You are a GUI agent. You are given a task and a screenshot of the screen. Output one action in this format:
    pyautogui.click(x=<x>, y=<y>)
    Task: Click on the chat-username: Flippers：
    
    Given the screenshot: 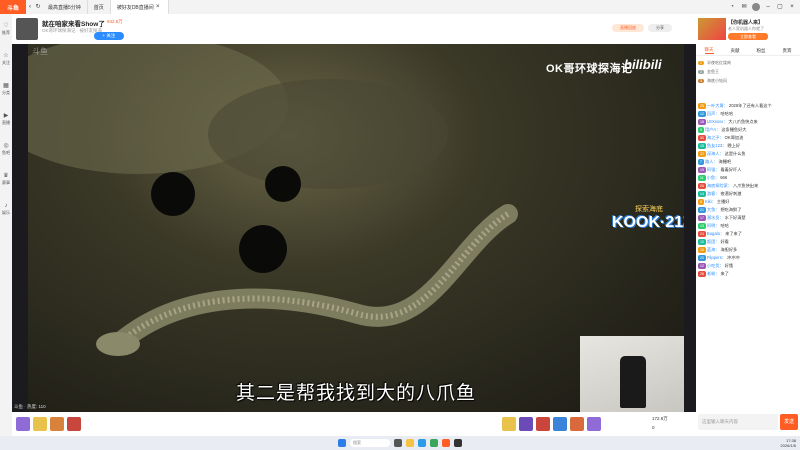 What is the action you would take?
    pyautogui.click(x=716, y=257)
    